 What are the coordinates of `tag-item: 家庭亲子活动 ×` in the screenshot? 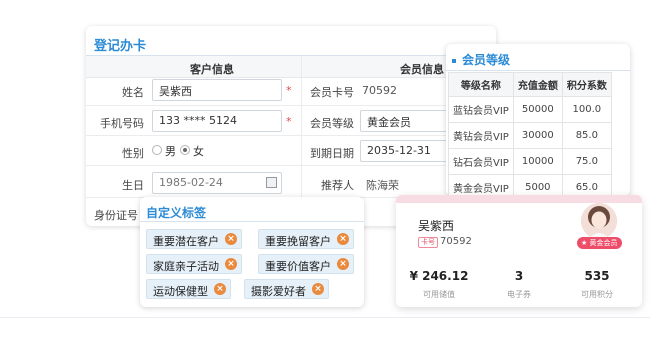 It's located at (194, 264).